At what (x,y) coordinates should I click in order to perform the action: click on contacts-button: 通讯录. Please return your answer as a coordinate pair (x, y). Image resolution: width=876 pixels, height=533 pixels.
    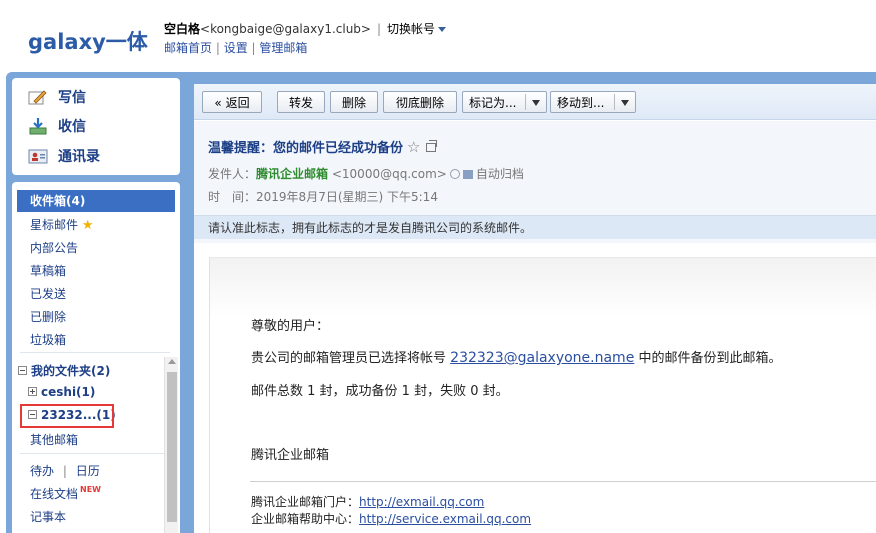
    Looking at the image, I should click on (64, 156).